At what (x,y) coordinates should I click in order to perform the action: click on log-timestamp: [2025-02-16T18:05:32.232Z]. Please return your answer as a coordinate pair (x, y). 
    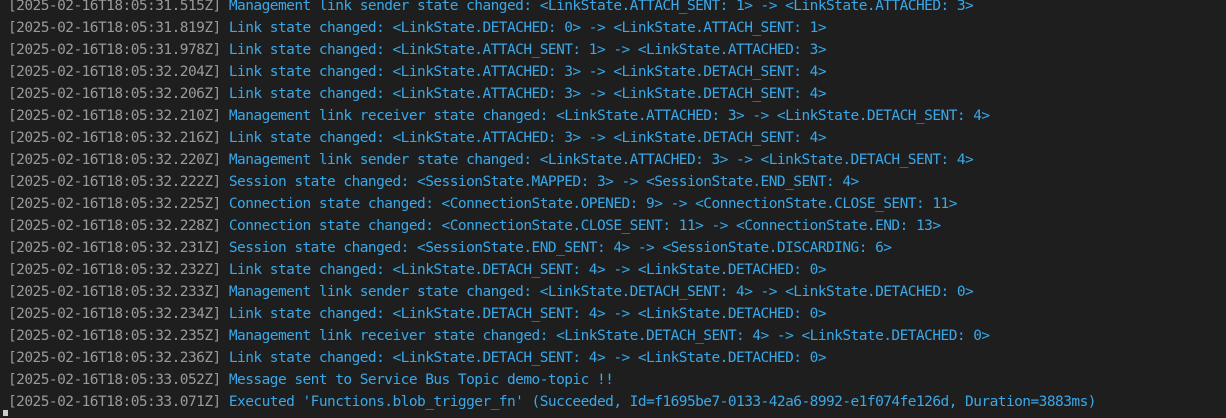
    Looking at the image, I should click on (114, 270).